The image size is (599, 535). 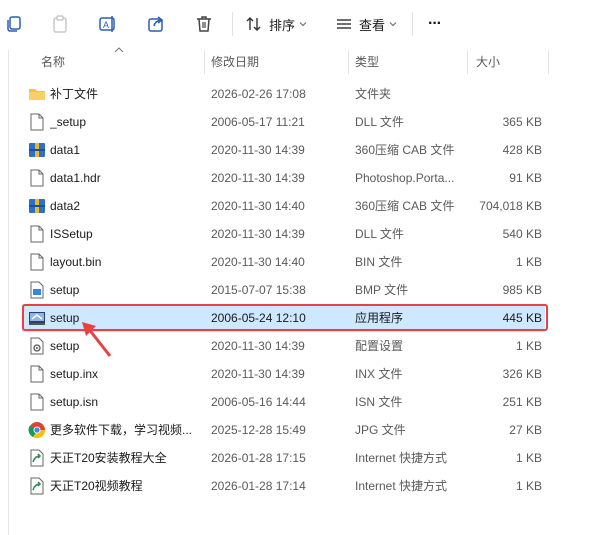 I want to click on sort-button: 排序, so click(x=276, y=24).